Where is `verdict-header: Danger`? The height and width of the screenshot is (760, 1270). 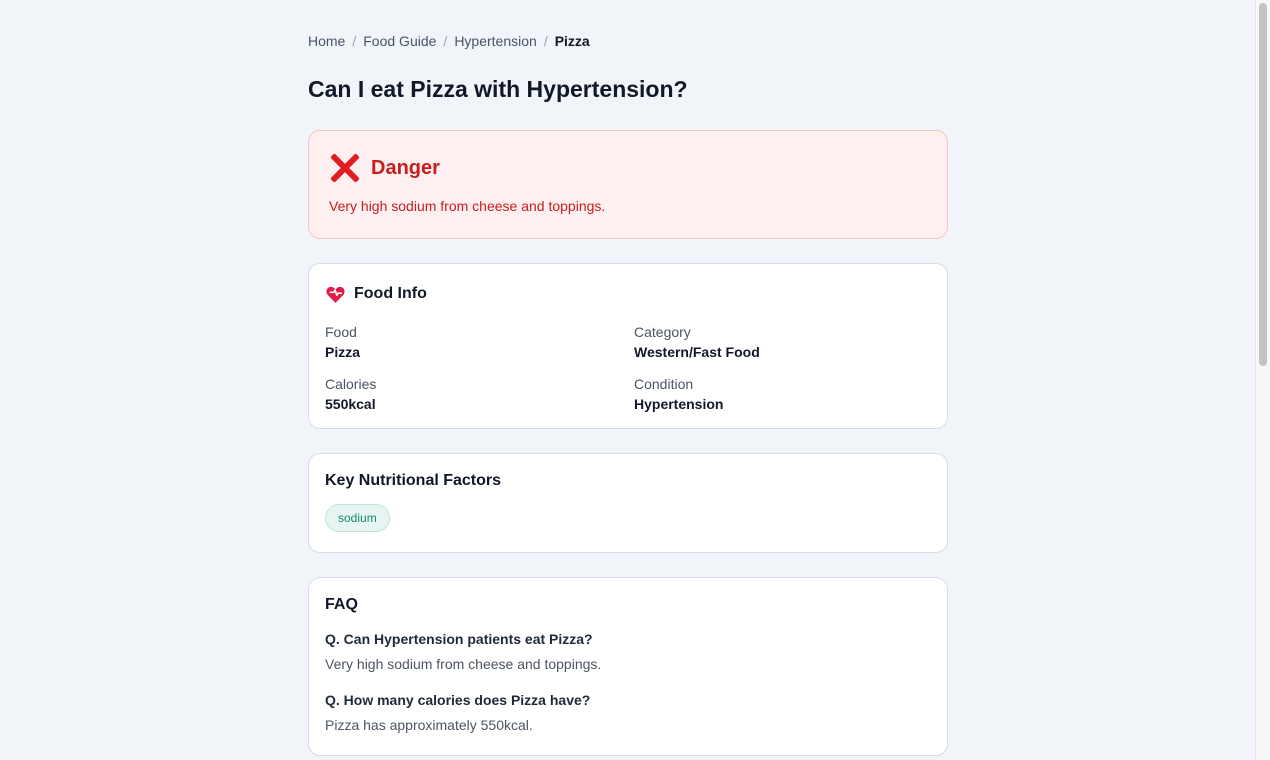 verdict-header: Danger is located at coordinates (628, 168).